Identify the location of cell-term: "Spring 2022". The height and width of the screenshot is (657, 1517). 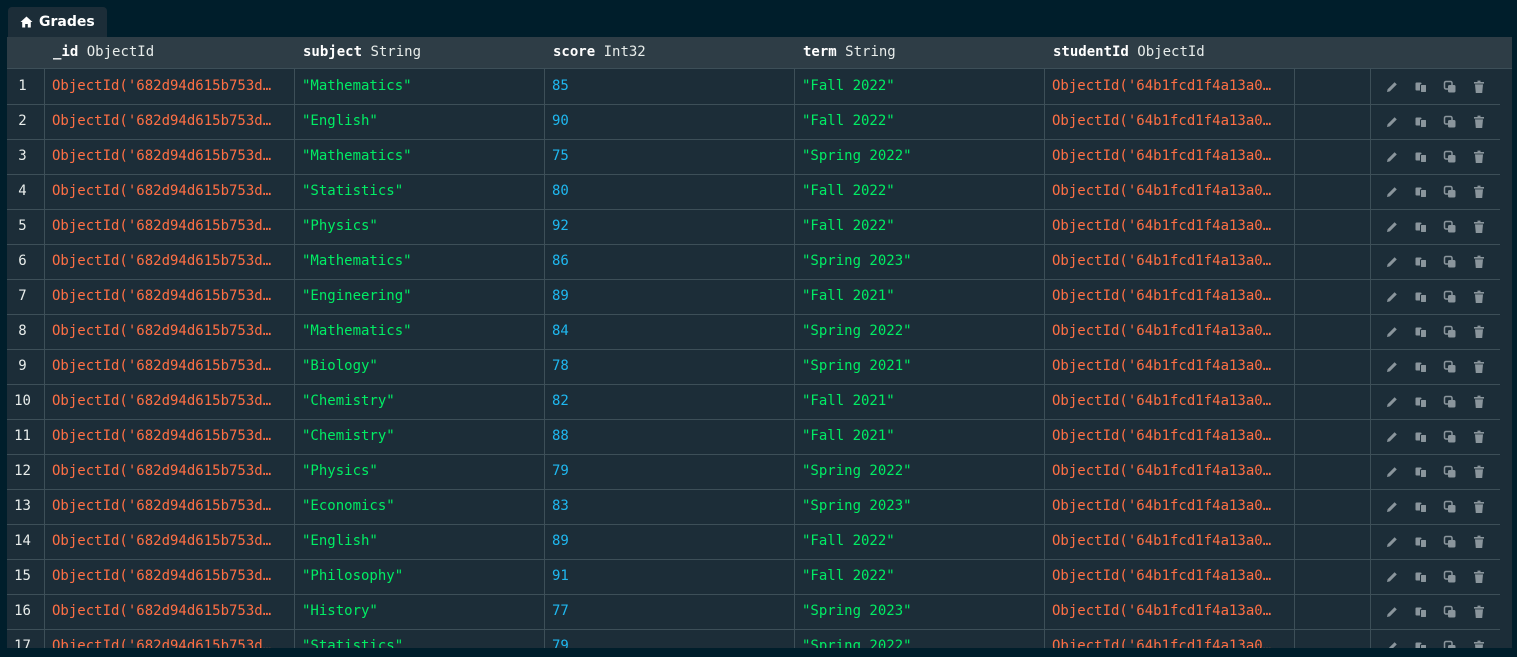
(920, 156).